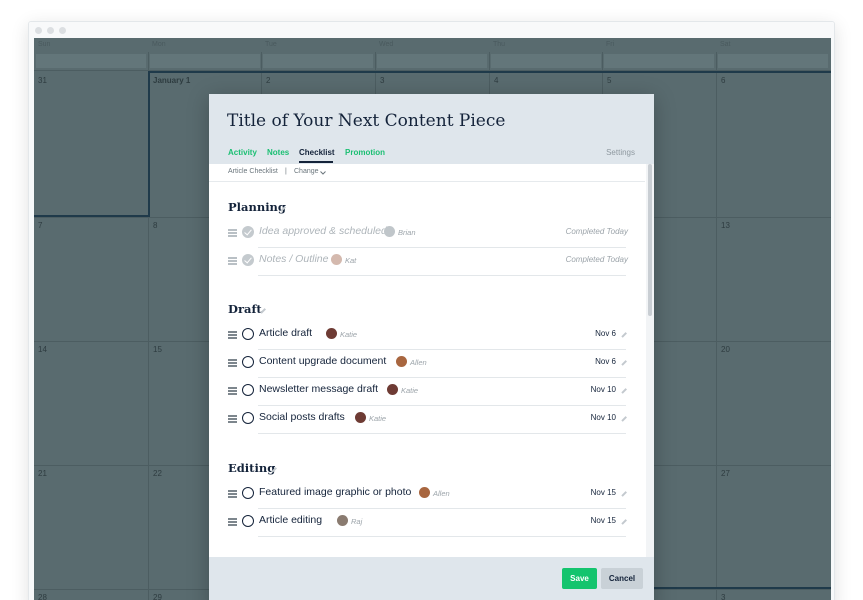 Image resolution: width=863 pixels, height=600 pixels. I want to click on tab-promotion: Promotion, so click(365, 152).